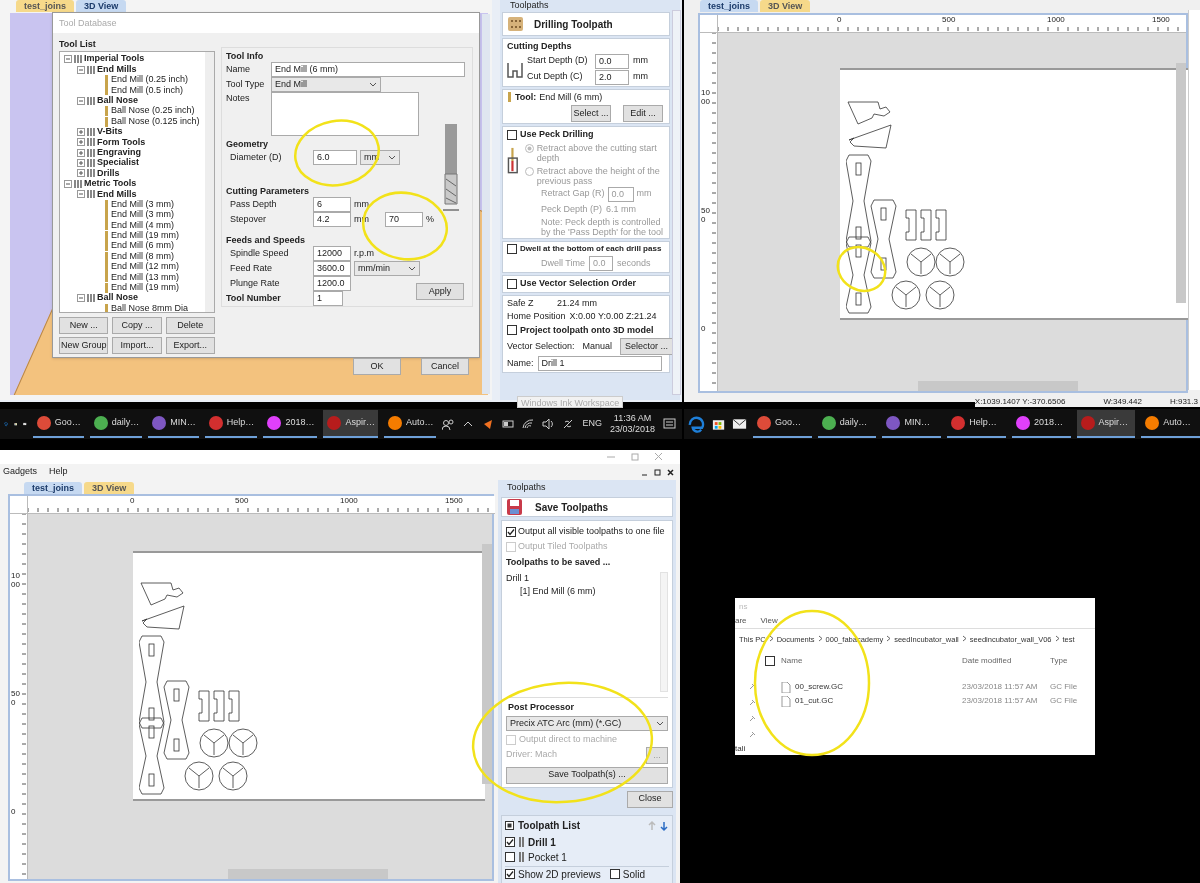 Image resolution: width=1200 pixels, height=883 pixels. I want to click on file-row: 01_cut.GC 23/03/2018 11:57 AM GC File, so click(938, 701).